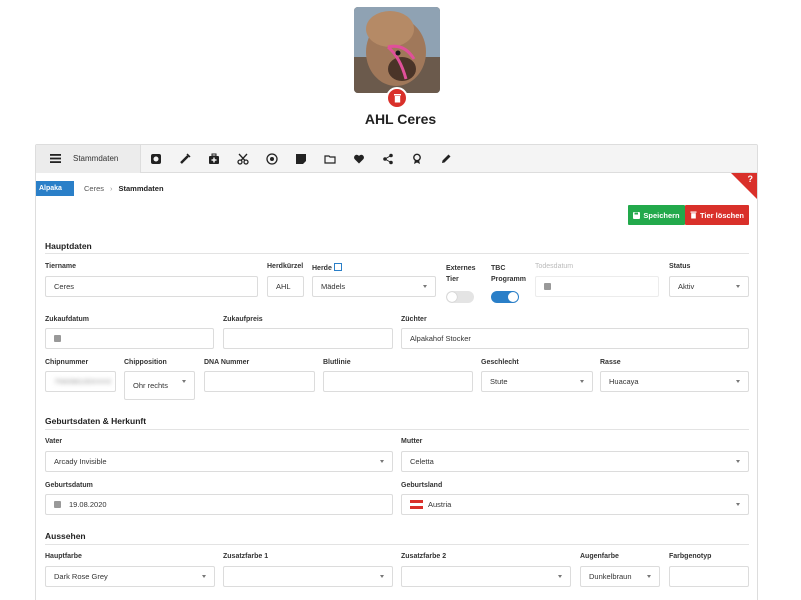  Describe the element at coordinates (300, 159) in the screenshot. I see `note-icon` at that location.